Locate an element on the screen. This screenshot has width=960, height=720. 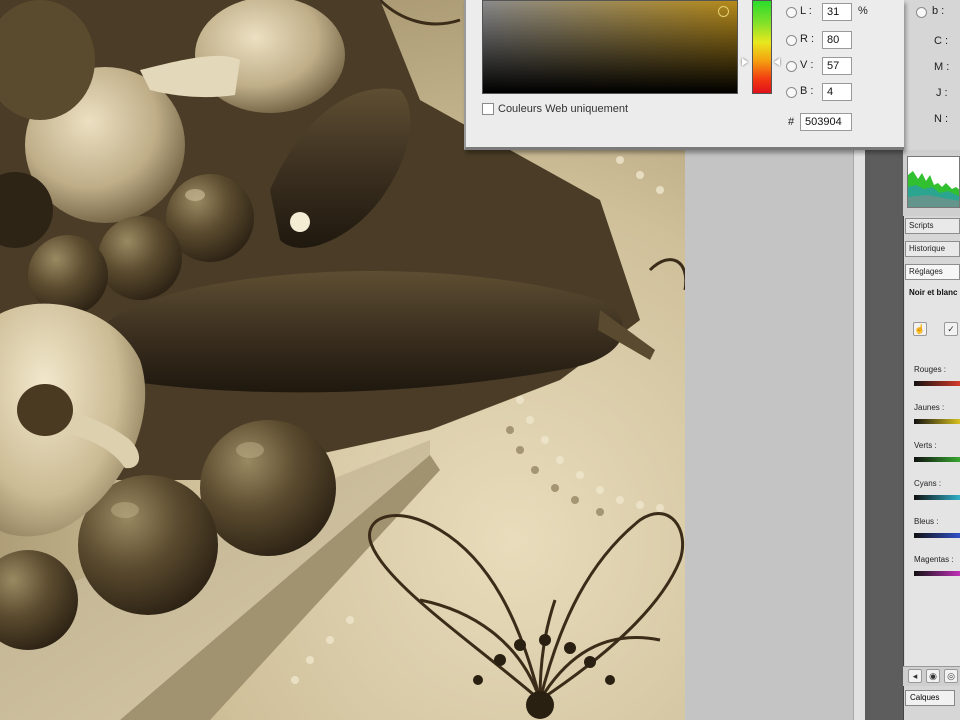
slider-label-cyans: Cyans : is located at coordinates (928, 483).